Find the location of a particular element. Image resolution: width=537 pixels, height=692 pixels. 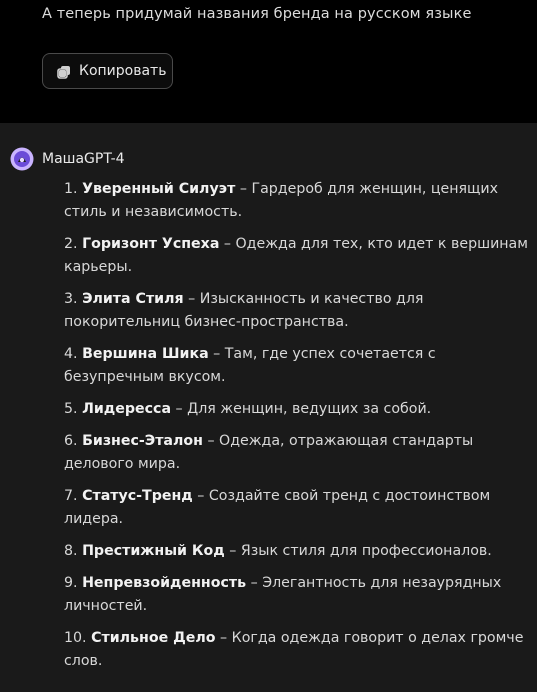

brand-name: Вершина Шика is located at coordinates (145, 354).